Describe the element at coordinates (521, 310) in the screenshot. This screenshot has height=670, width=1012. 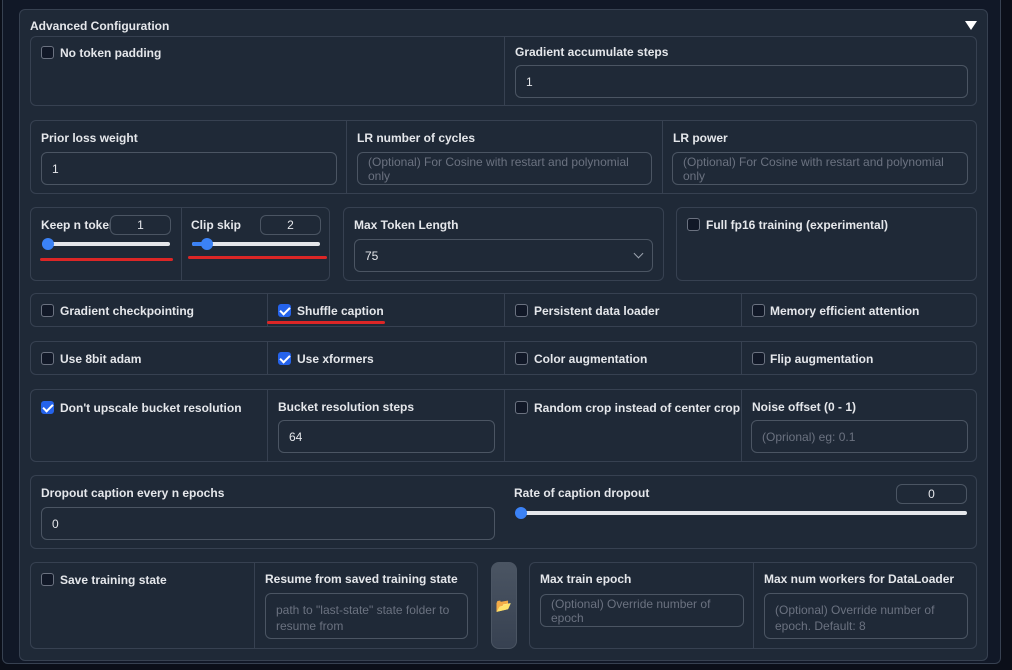
I see `persistent-data-loader-checkbox` at that location.